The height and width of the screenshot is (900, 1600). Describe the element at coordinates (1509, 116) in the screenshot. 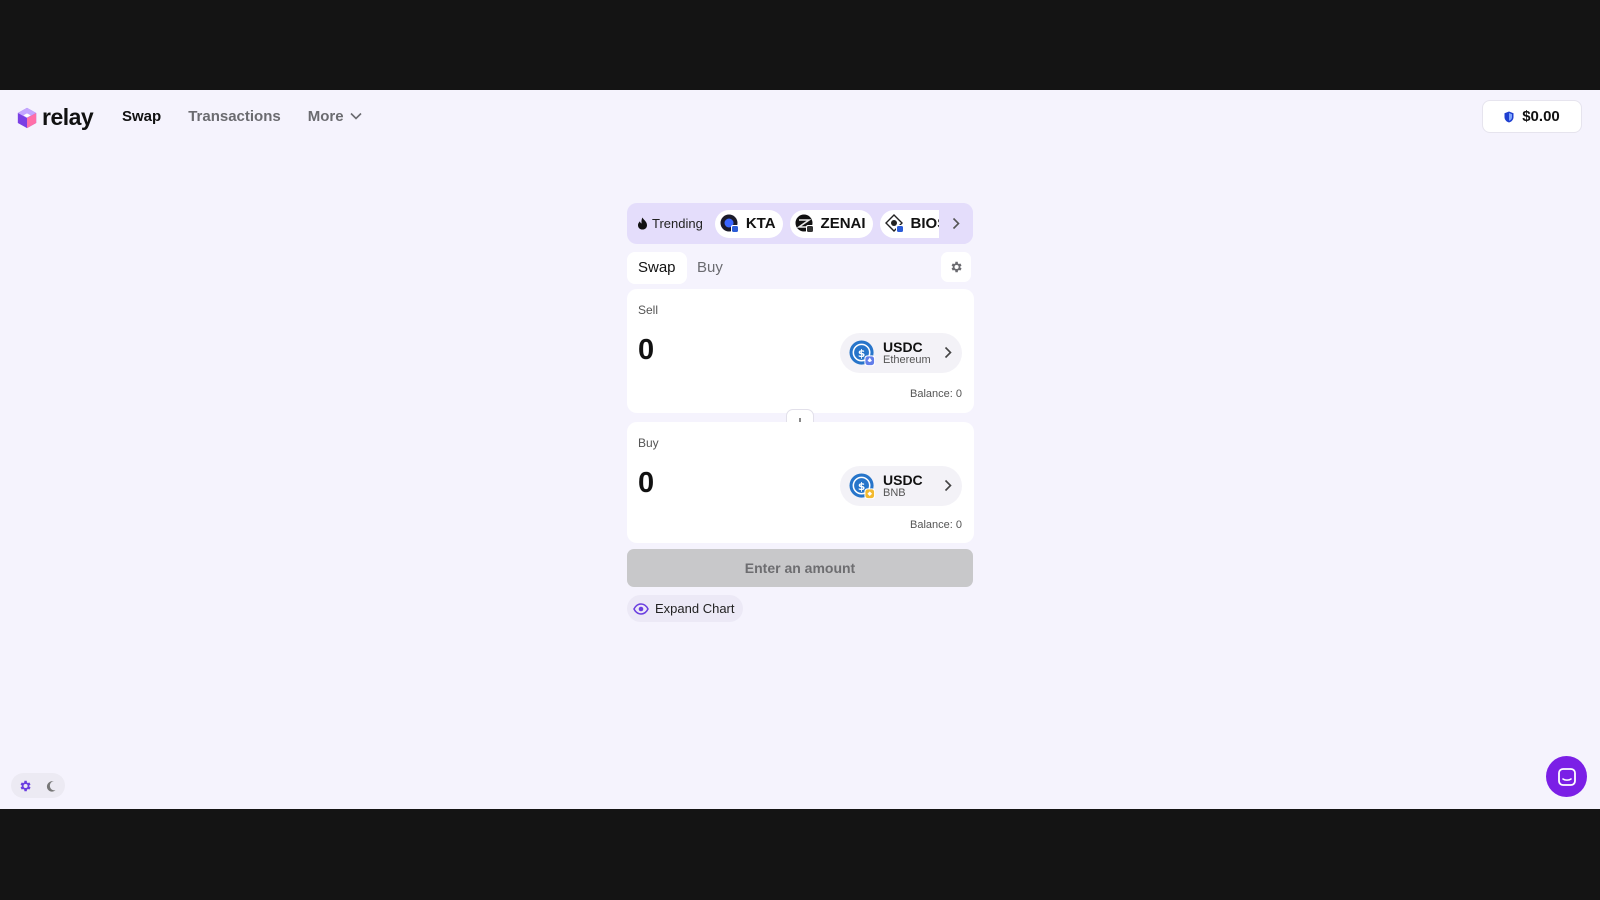

I see `shield-icon` at that location.